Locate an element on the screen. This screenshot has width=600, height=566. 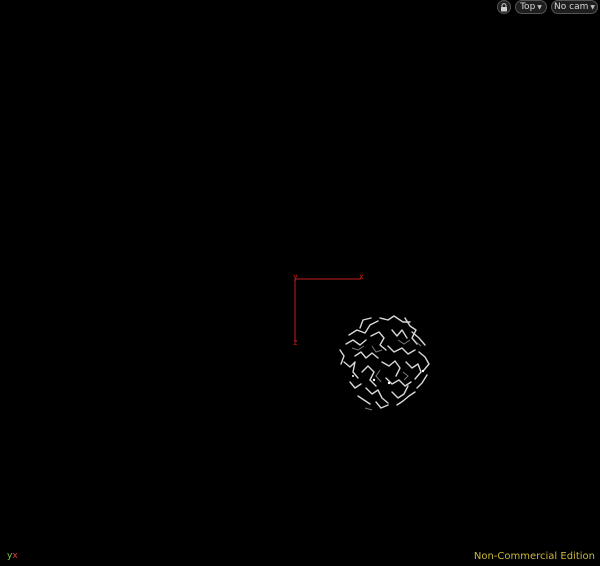
view-axes-indicator: yx is located at coordinates (12, 556).